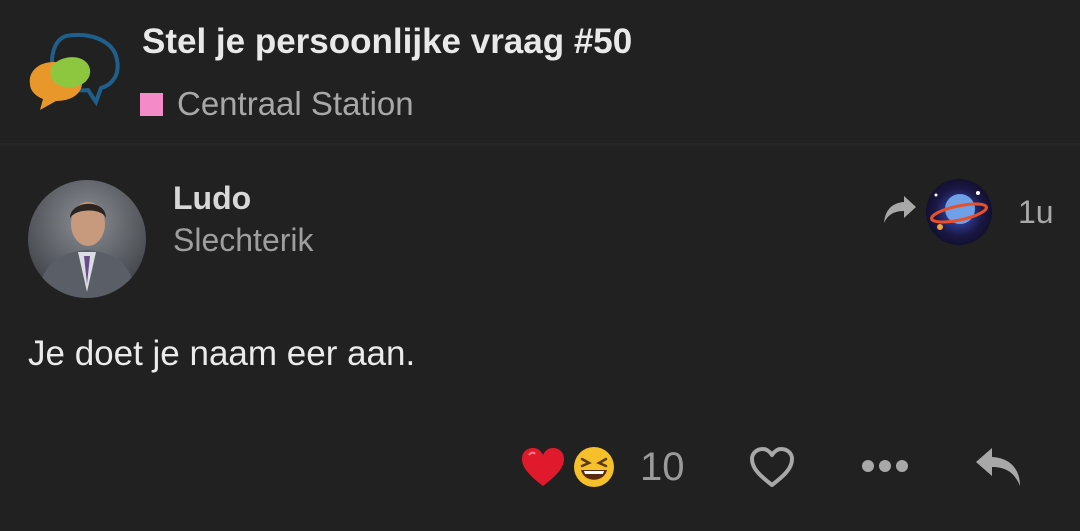 The image size is (1080, 531). I want to click on heart-emoji-icon, so click(543, 467).